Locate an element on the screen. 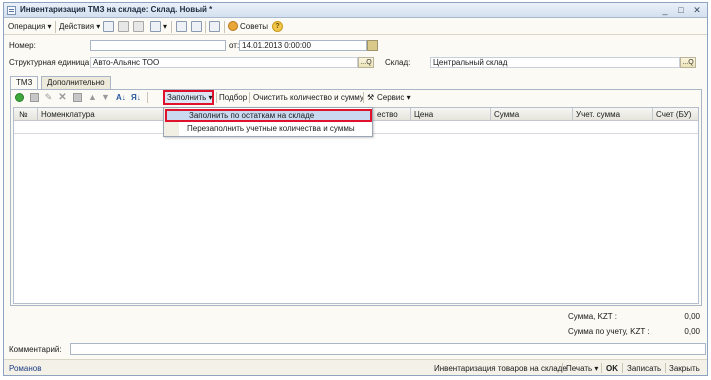 This screenshot has width=711, height=380. column-sum: Сумма is located at coordinates (506, 114).